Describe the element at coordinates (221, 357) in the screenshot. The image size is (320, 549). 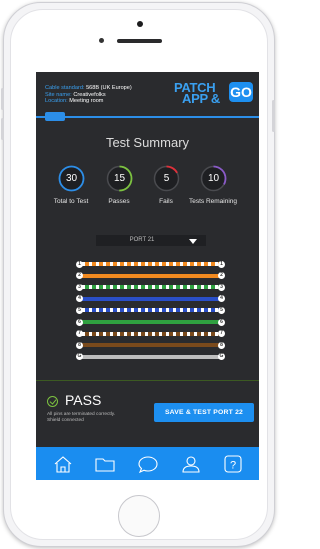
I see `pin-right: G` at that location.